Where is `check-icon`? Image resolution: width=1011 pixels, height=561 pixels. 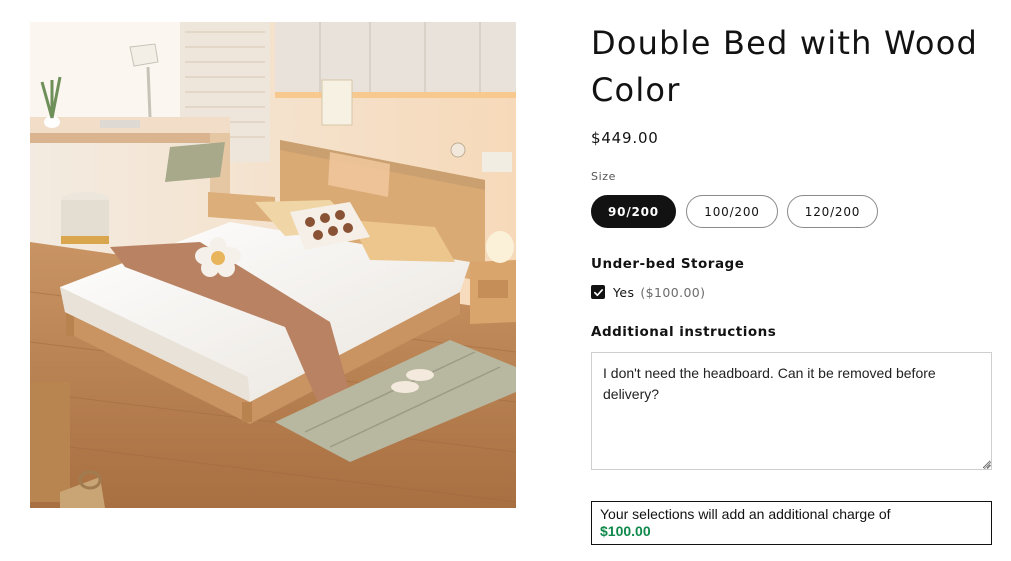
check-icon is located at coordinates (598, 292).